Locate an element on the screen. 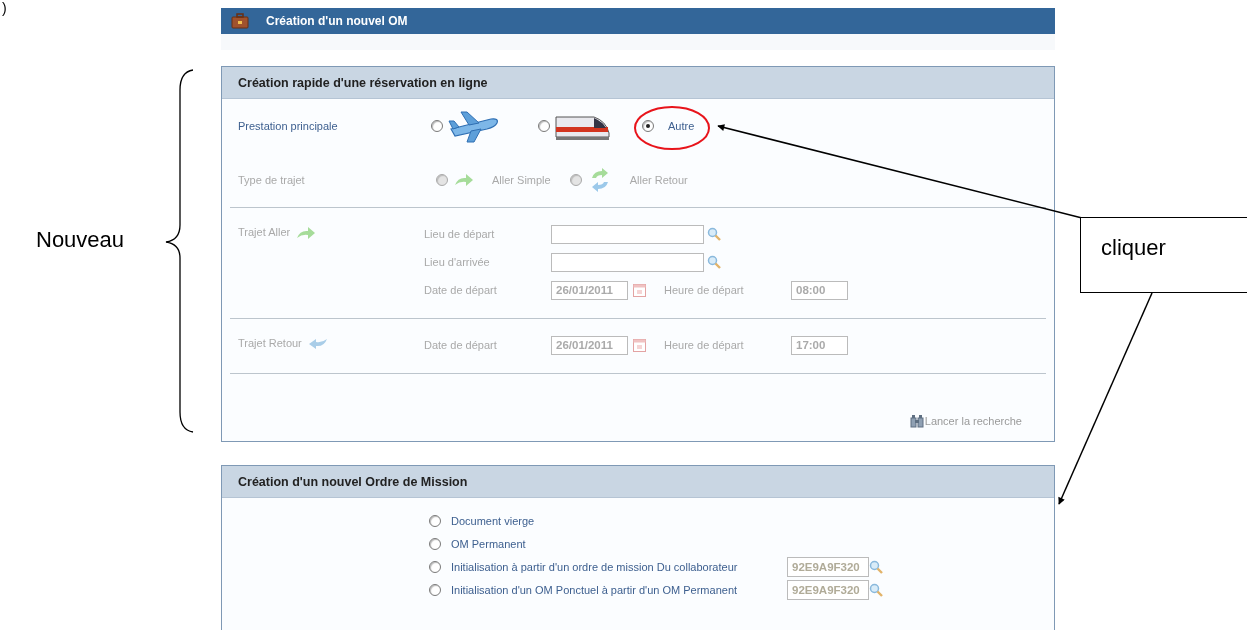 The width and height of the screenshot is (1247, 630). panel-title: Création rapide d'une réservation en ligne is located at coordinates (638, 83).